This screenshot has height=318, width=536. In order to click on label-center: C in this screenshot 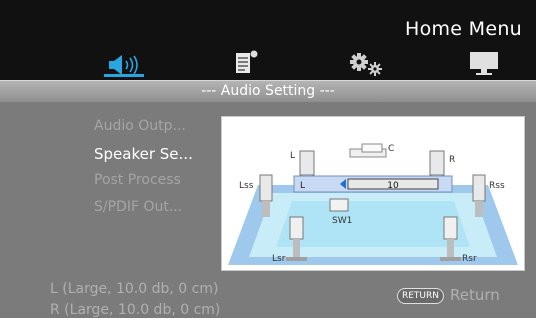, I will do `click(391, 149)`.